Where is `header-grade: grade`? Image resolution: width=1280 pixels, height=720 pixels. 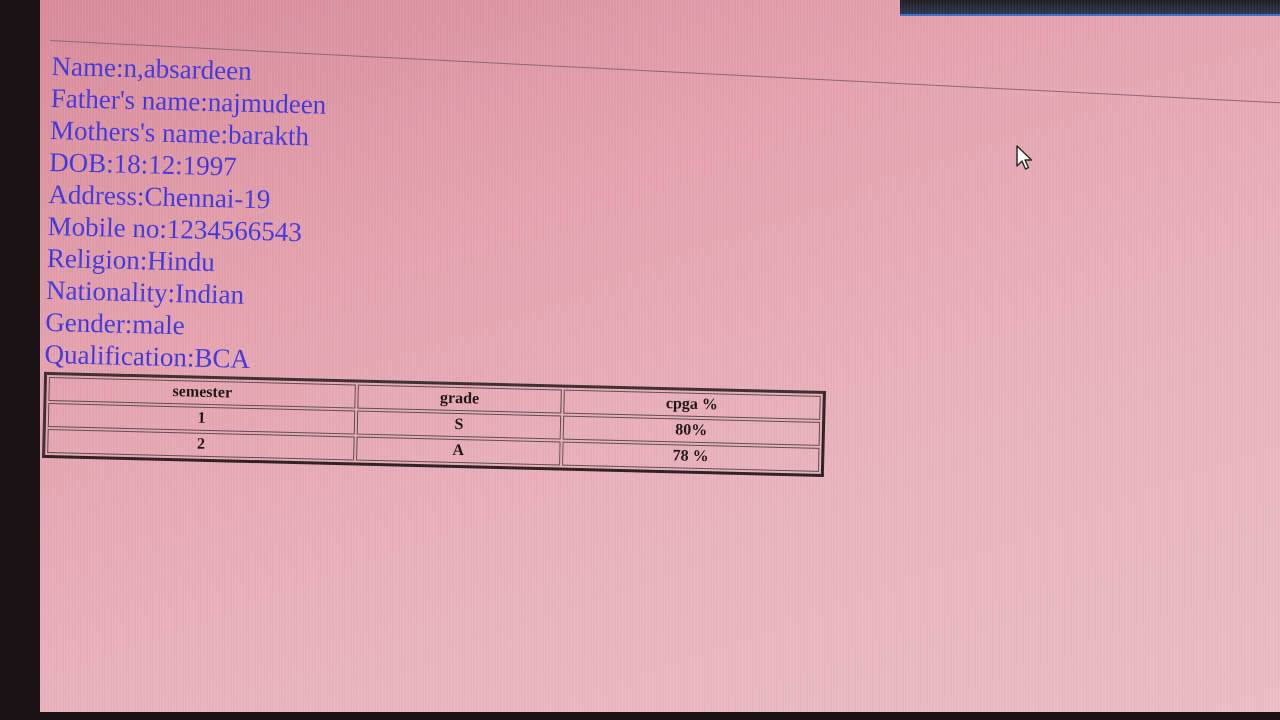 header-grade: grade is located at coordinates (459, 399).